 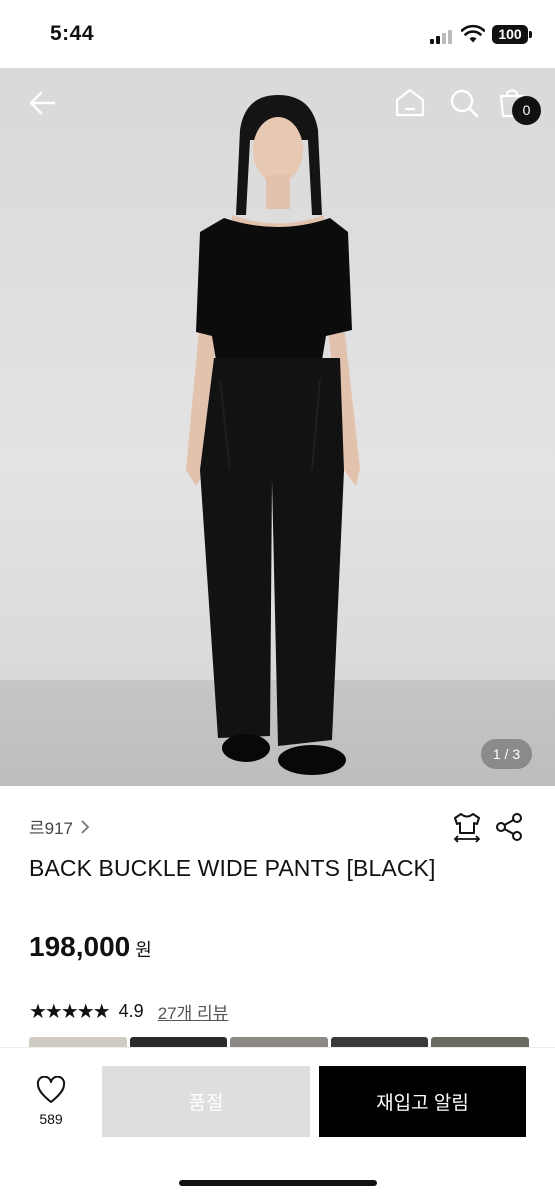 I want to click on heart-icon, so click(x=51, y=1089).